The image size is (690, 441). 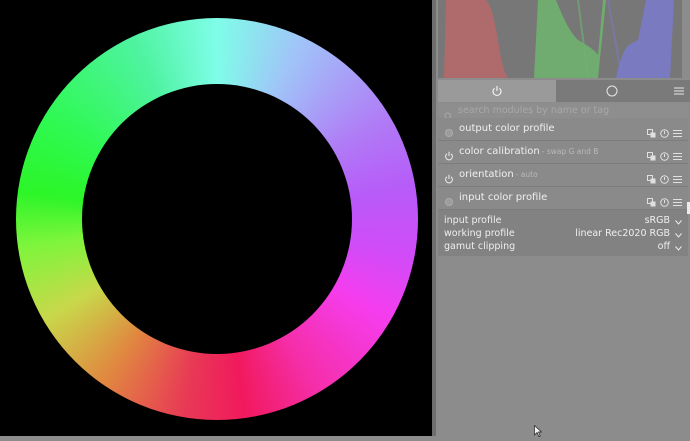 I want to click on module-output-color-profile: output color profile, so click(x=563, y=129).